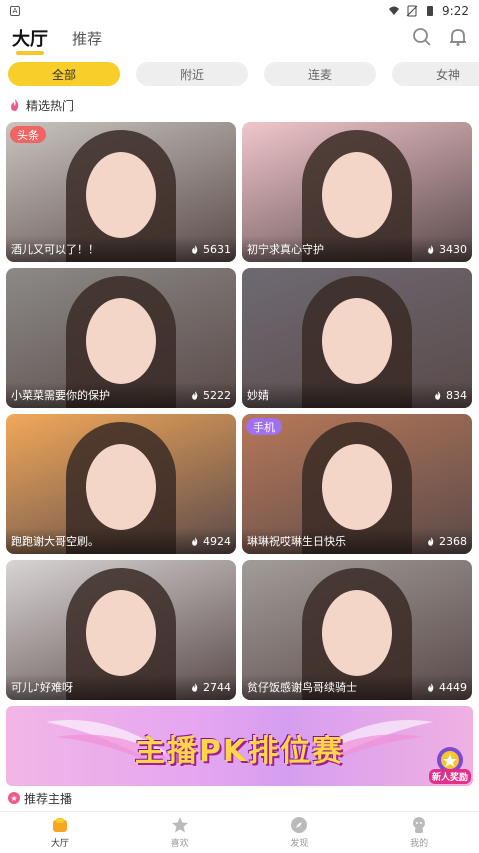  I want to click on nav-hall-label: 大厅, so click(59, 844).